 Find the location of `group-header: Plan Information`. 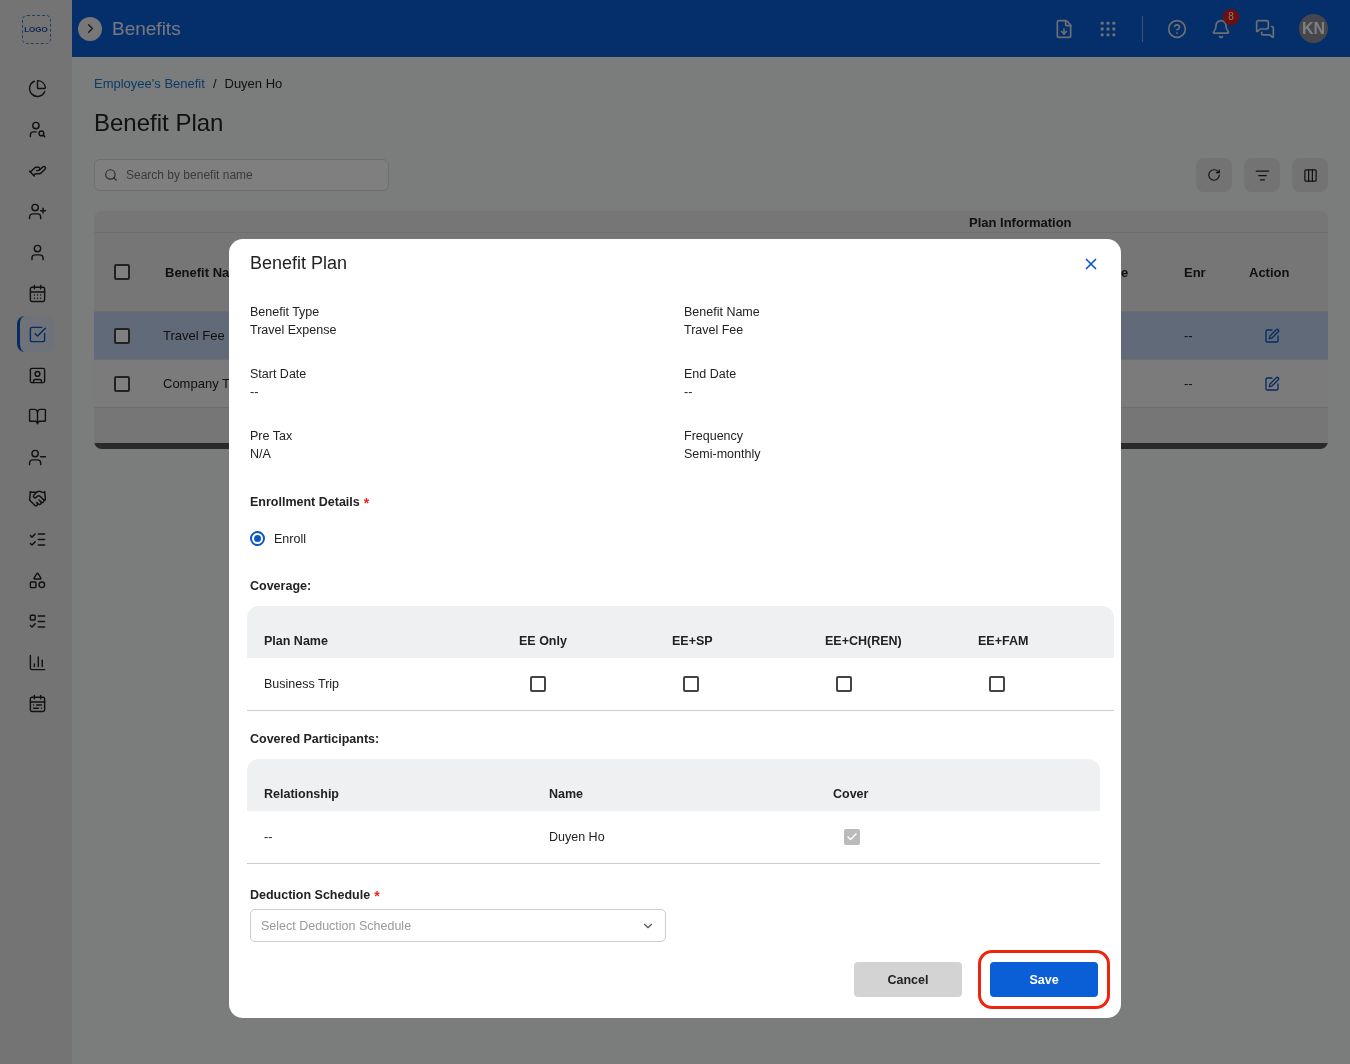

group-header: Plan Information is located at coordinates (1021, 222).